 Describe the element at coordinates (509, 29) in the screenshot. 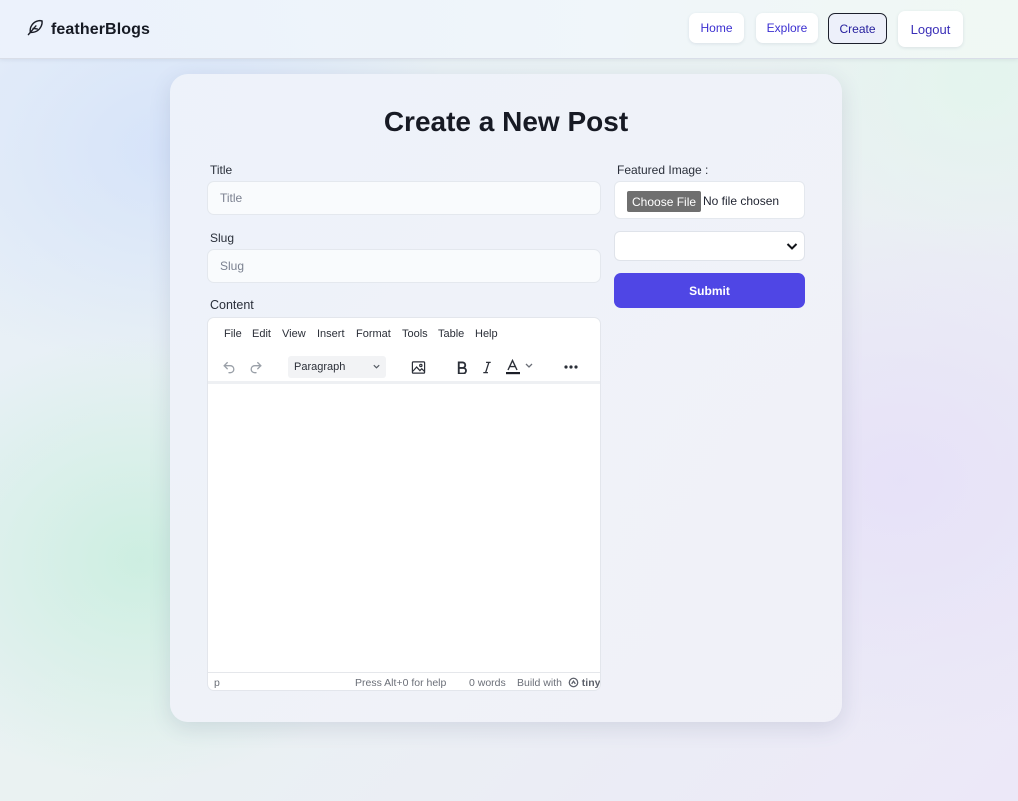

I see `navbar: featherBlogs Home Explore Create Logout` at that location.